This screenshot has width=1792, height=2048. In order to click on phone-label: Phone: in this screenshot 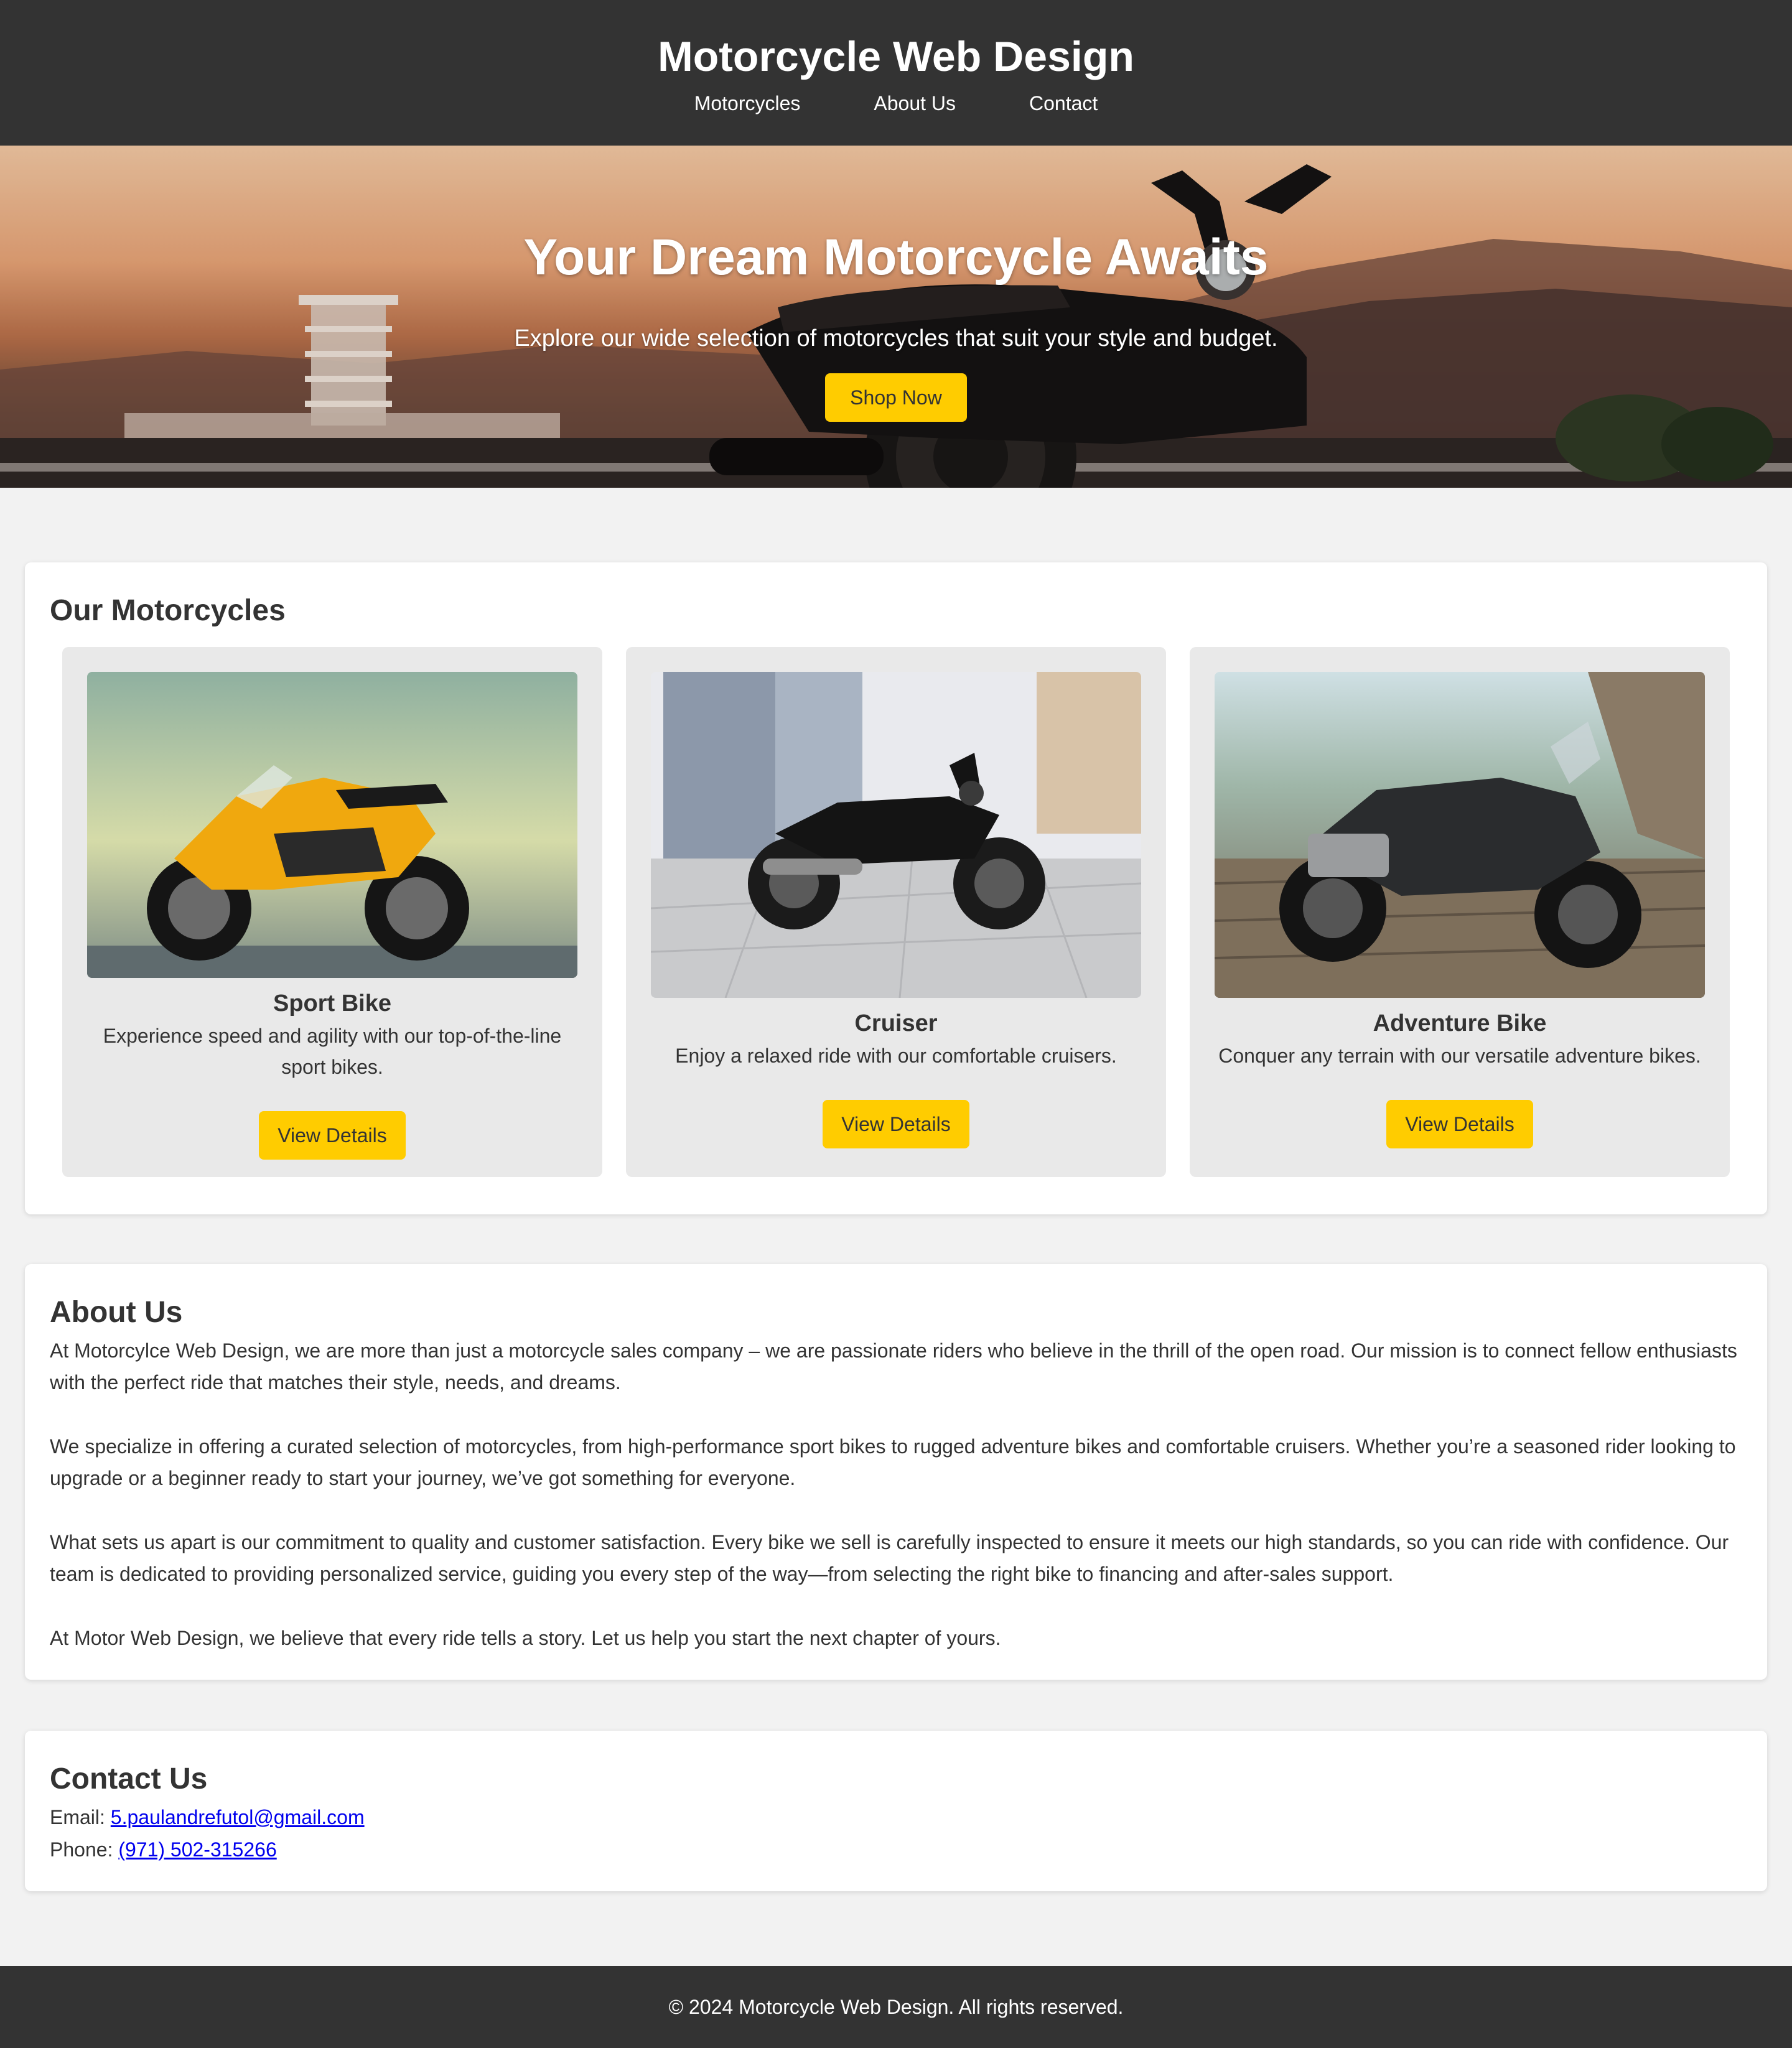, I will do `click(81, 1849)`.